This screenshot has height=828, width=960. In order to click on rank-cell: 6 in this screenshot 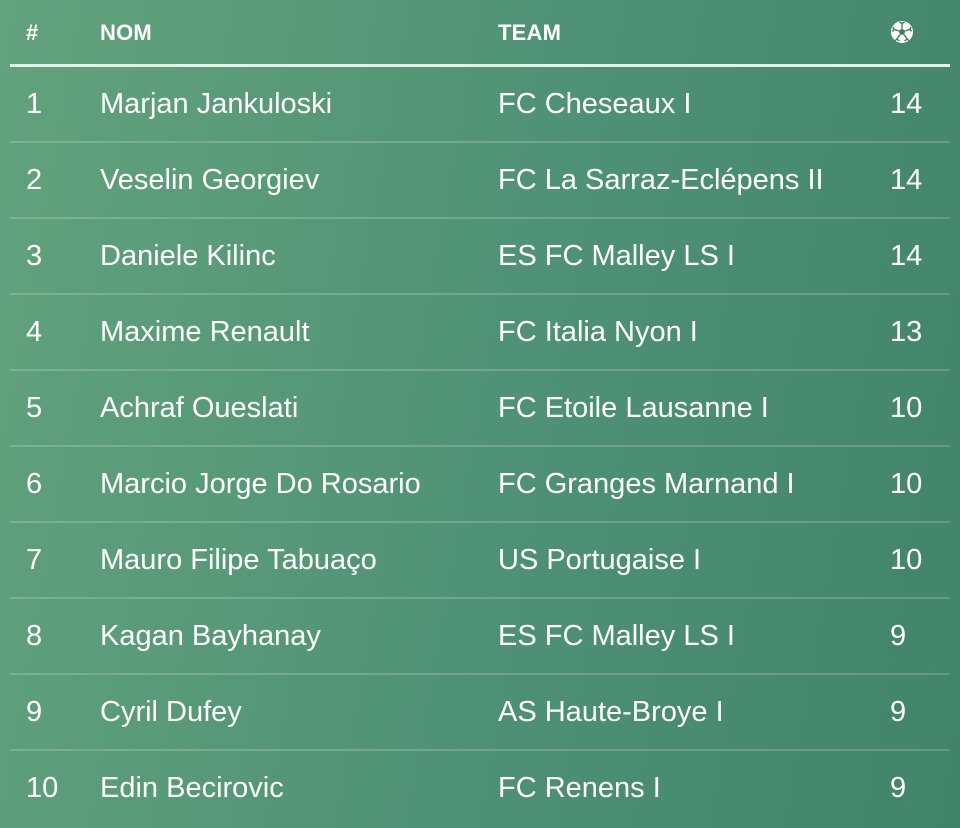, I will do `click(34, 484)`.